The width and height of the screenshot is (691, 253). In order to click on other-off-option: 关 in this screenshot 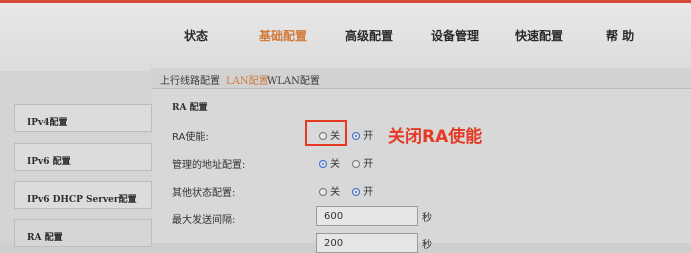, I will do `click(329, 190)`.